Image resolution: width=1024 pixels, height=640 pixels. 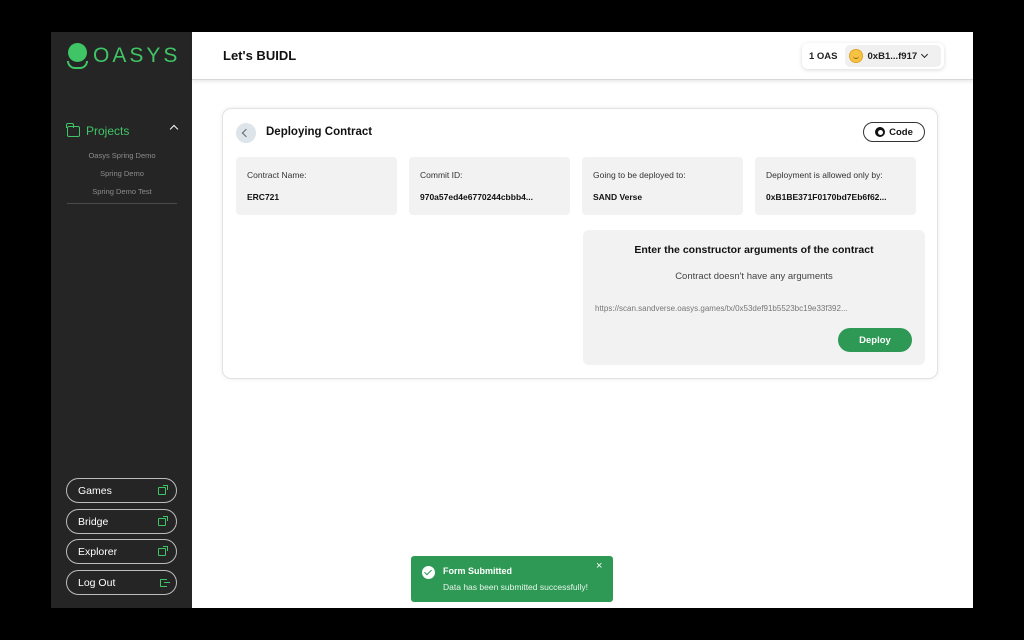 I want to click on games-label: Games, so click(x=95, y=490).